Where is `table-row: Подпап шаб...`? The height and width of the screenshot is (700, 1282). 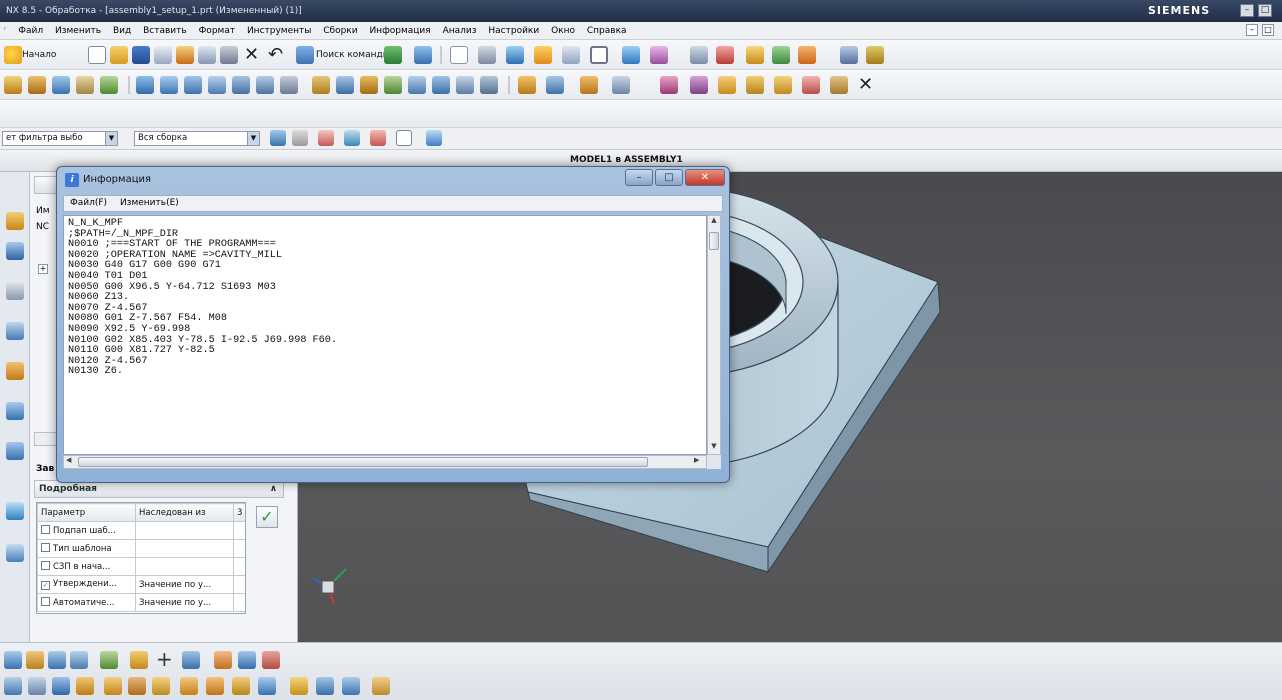 table-row: Подпап шаб... is located at coordinates (141, 530).